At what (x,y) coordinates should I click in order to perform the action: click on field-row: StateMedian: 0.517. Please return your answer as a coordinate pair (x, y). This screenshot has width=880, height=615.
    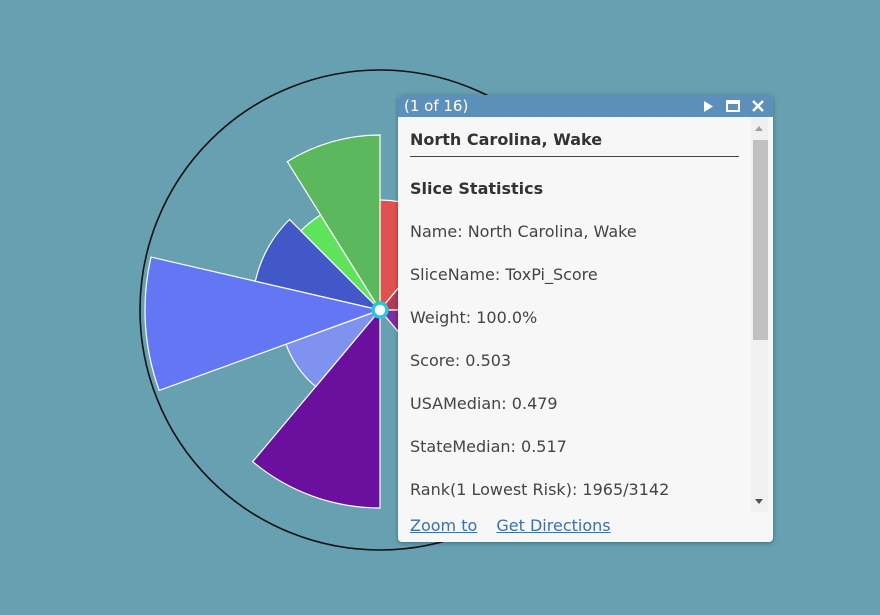
    Looking at the image, I should click on (575, 446).